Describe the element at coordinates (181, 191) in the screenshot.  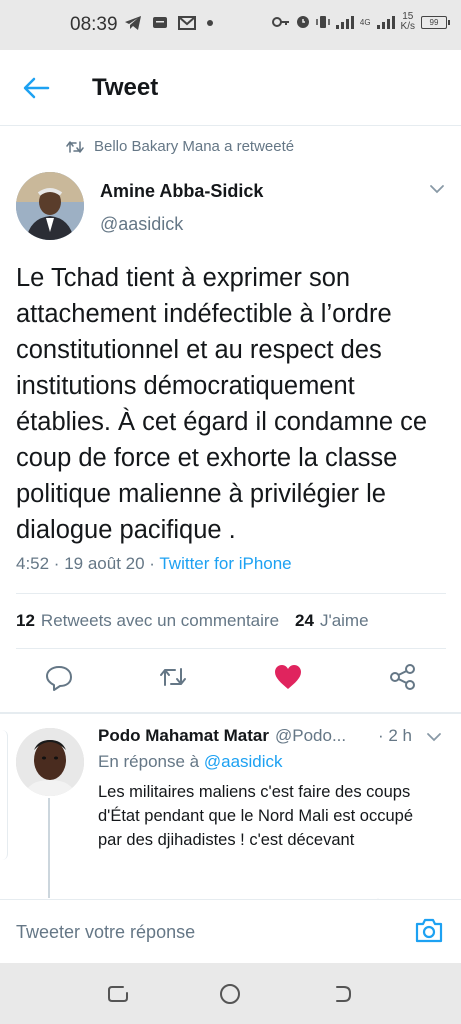
I see `author-name: Amine Abba-Sidick` at that location.